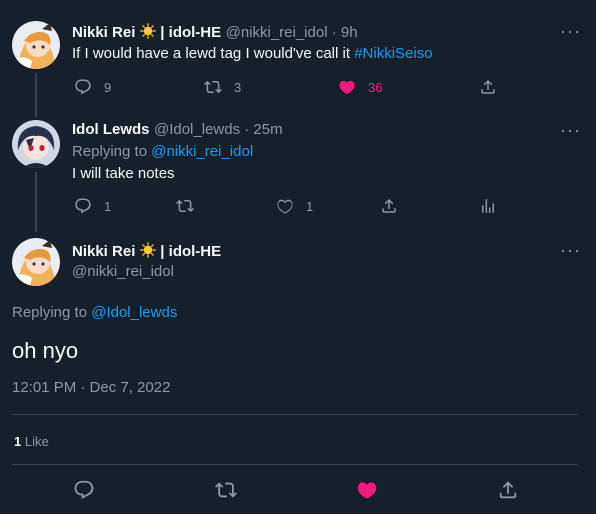 This screenshot has width=596, height=514. Describe the element at coordinates (123, 271) in the screenshot. I see `author-handle: @nikki_rei_idol` at that location.